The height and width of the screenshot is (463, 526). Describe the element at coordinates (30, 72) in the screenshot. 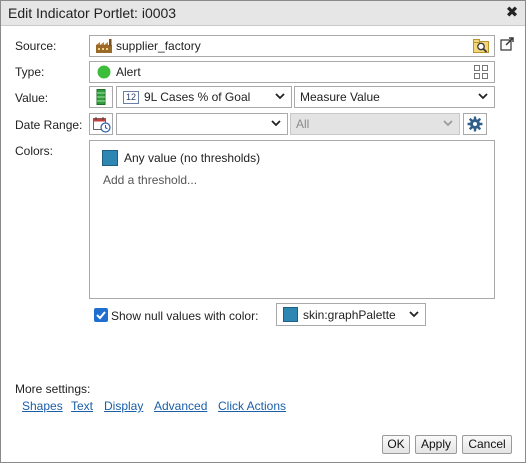

I see `type-label: Type:` at that location.